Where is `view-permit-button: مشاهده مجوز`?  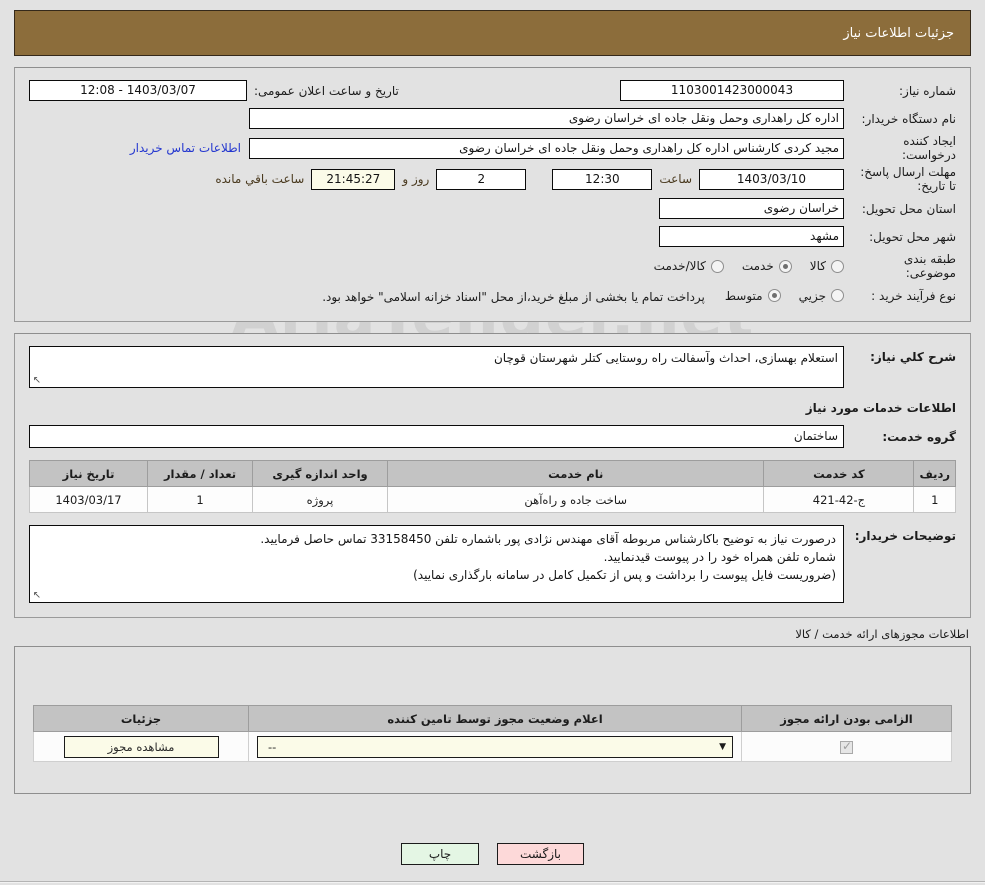
view-permit-button: مشاهده مجوز is located at coordinates (141, 746).